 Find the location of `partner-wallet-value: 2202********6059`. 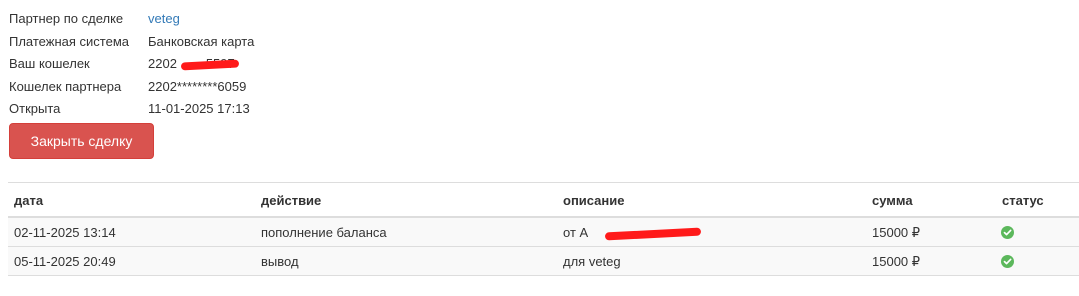

partner-wallet-value: 2202********6059 is located at coordinates (197, 86).